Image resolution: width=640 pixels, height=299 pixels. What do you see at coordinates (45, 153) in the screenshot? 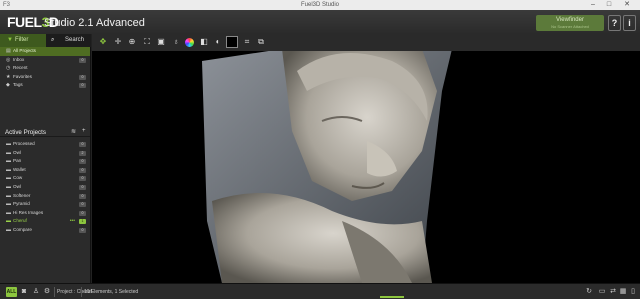
I see `project-item: ▬ Owl 2` at bounding box center [45, 153].